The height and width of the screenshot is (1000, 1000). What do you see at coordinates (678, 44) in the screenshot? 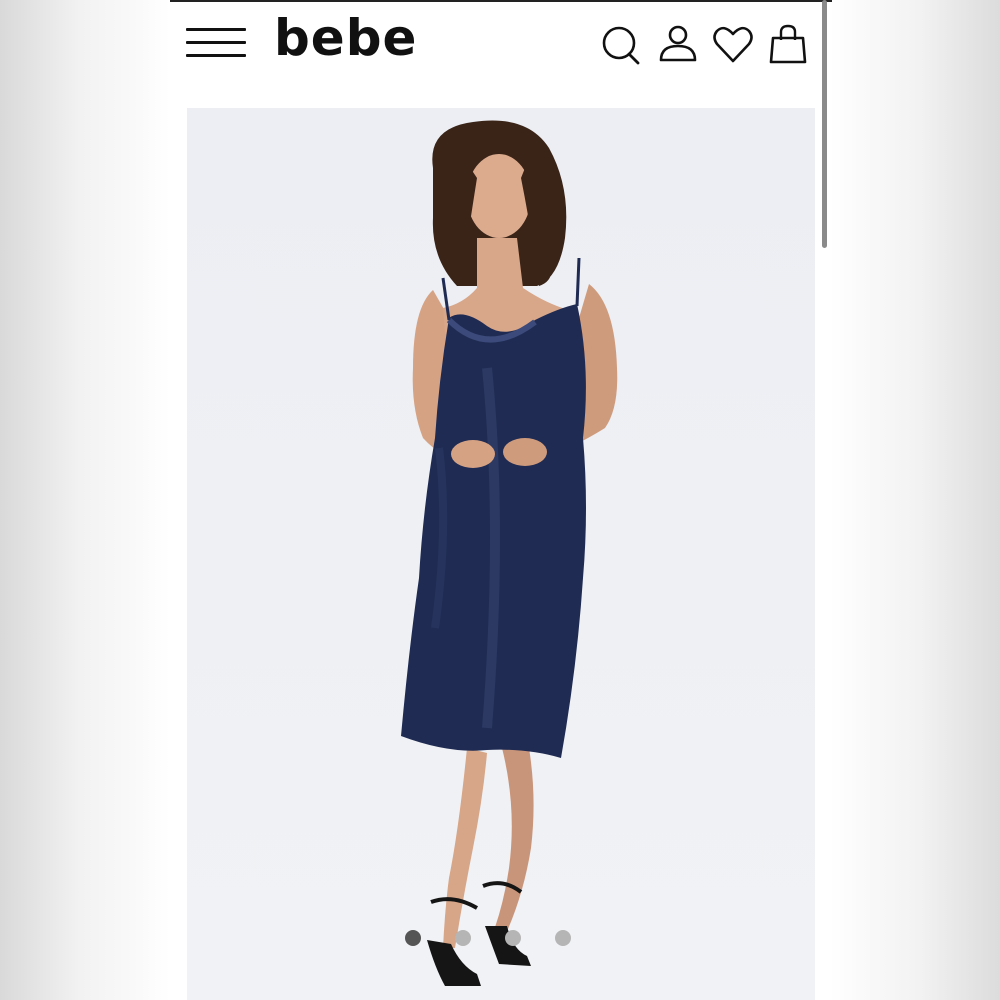
I see `account-icon` at bounding box center [678, 44].